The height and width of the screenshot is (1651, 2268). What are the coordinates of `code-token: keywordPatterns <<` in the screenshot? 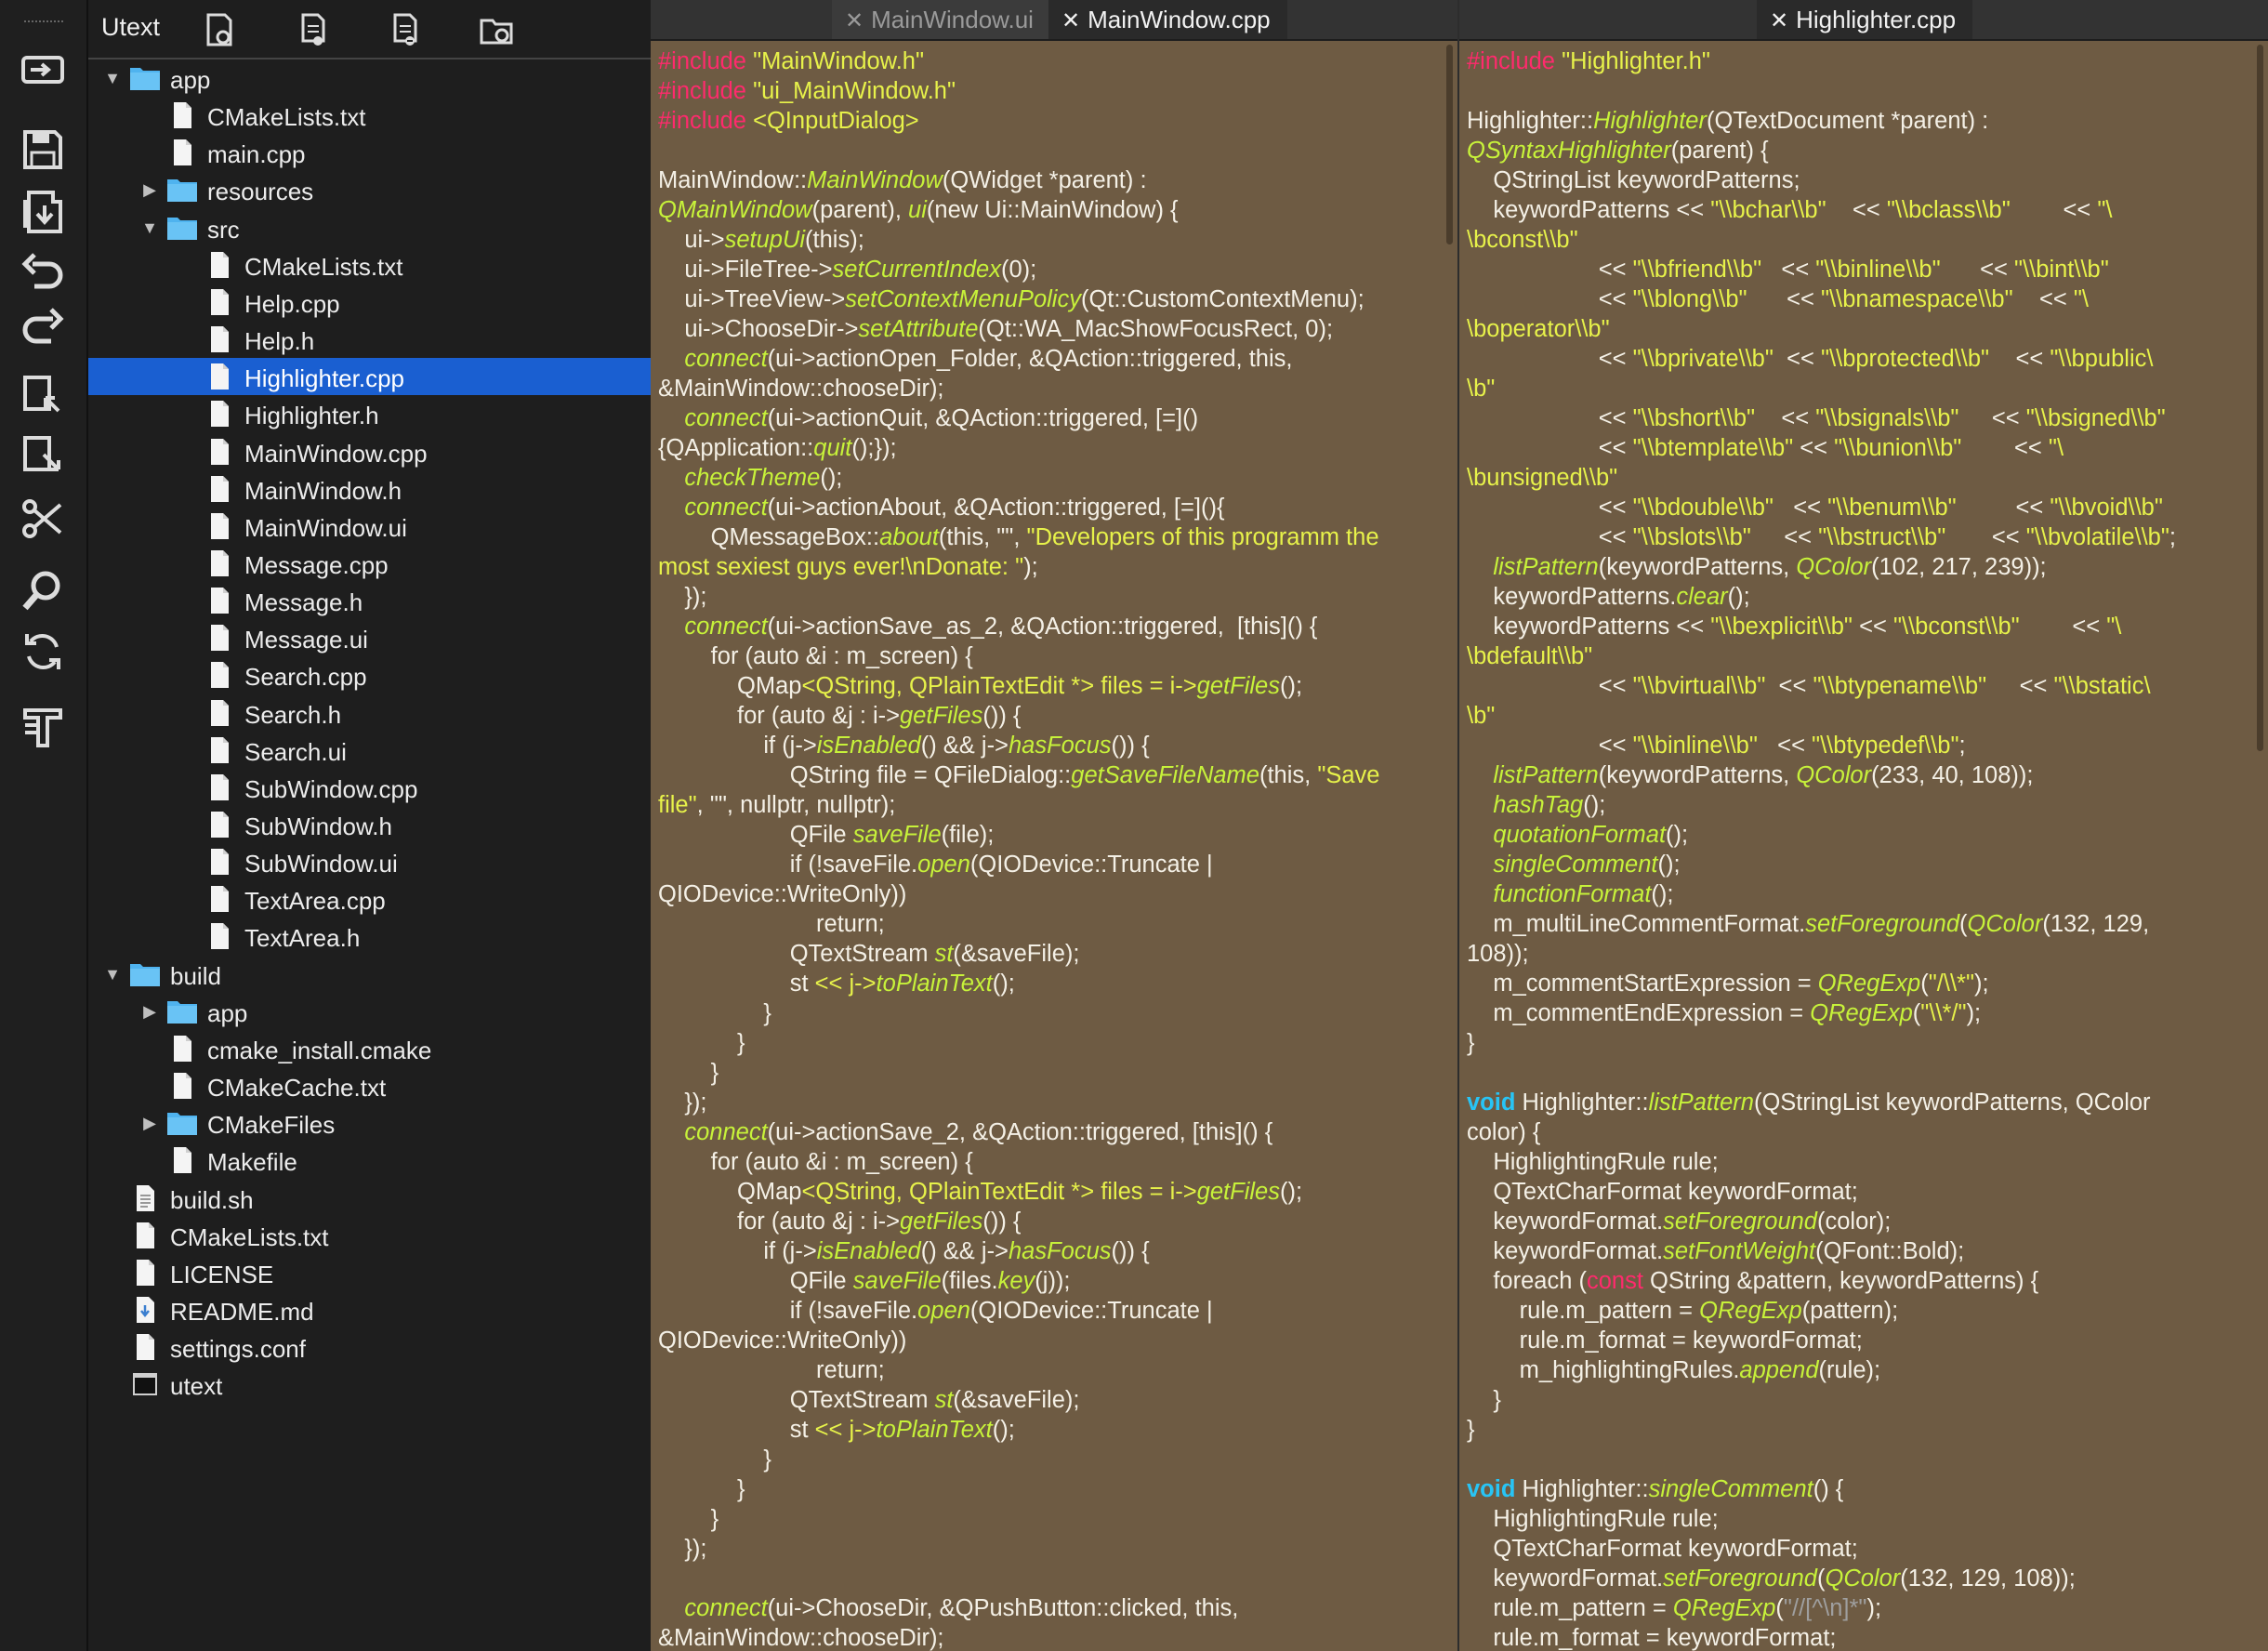 It's located at (1589, 210).